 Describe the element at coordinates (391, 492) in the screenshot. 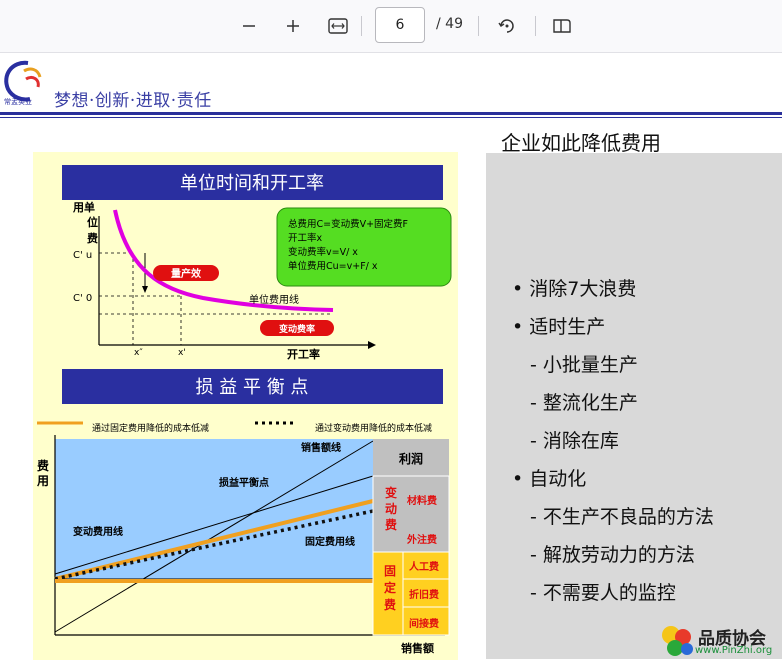

I see `svg-text: 变` at that location.